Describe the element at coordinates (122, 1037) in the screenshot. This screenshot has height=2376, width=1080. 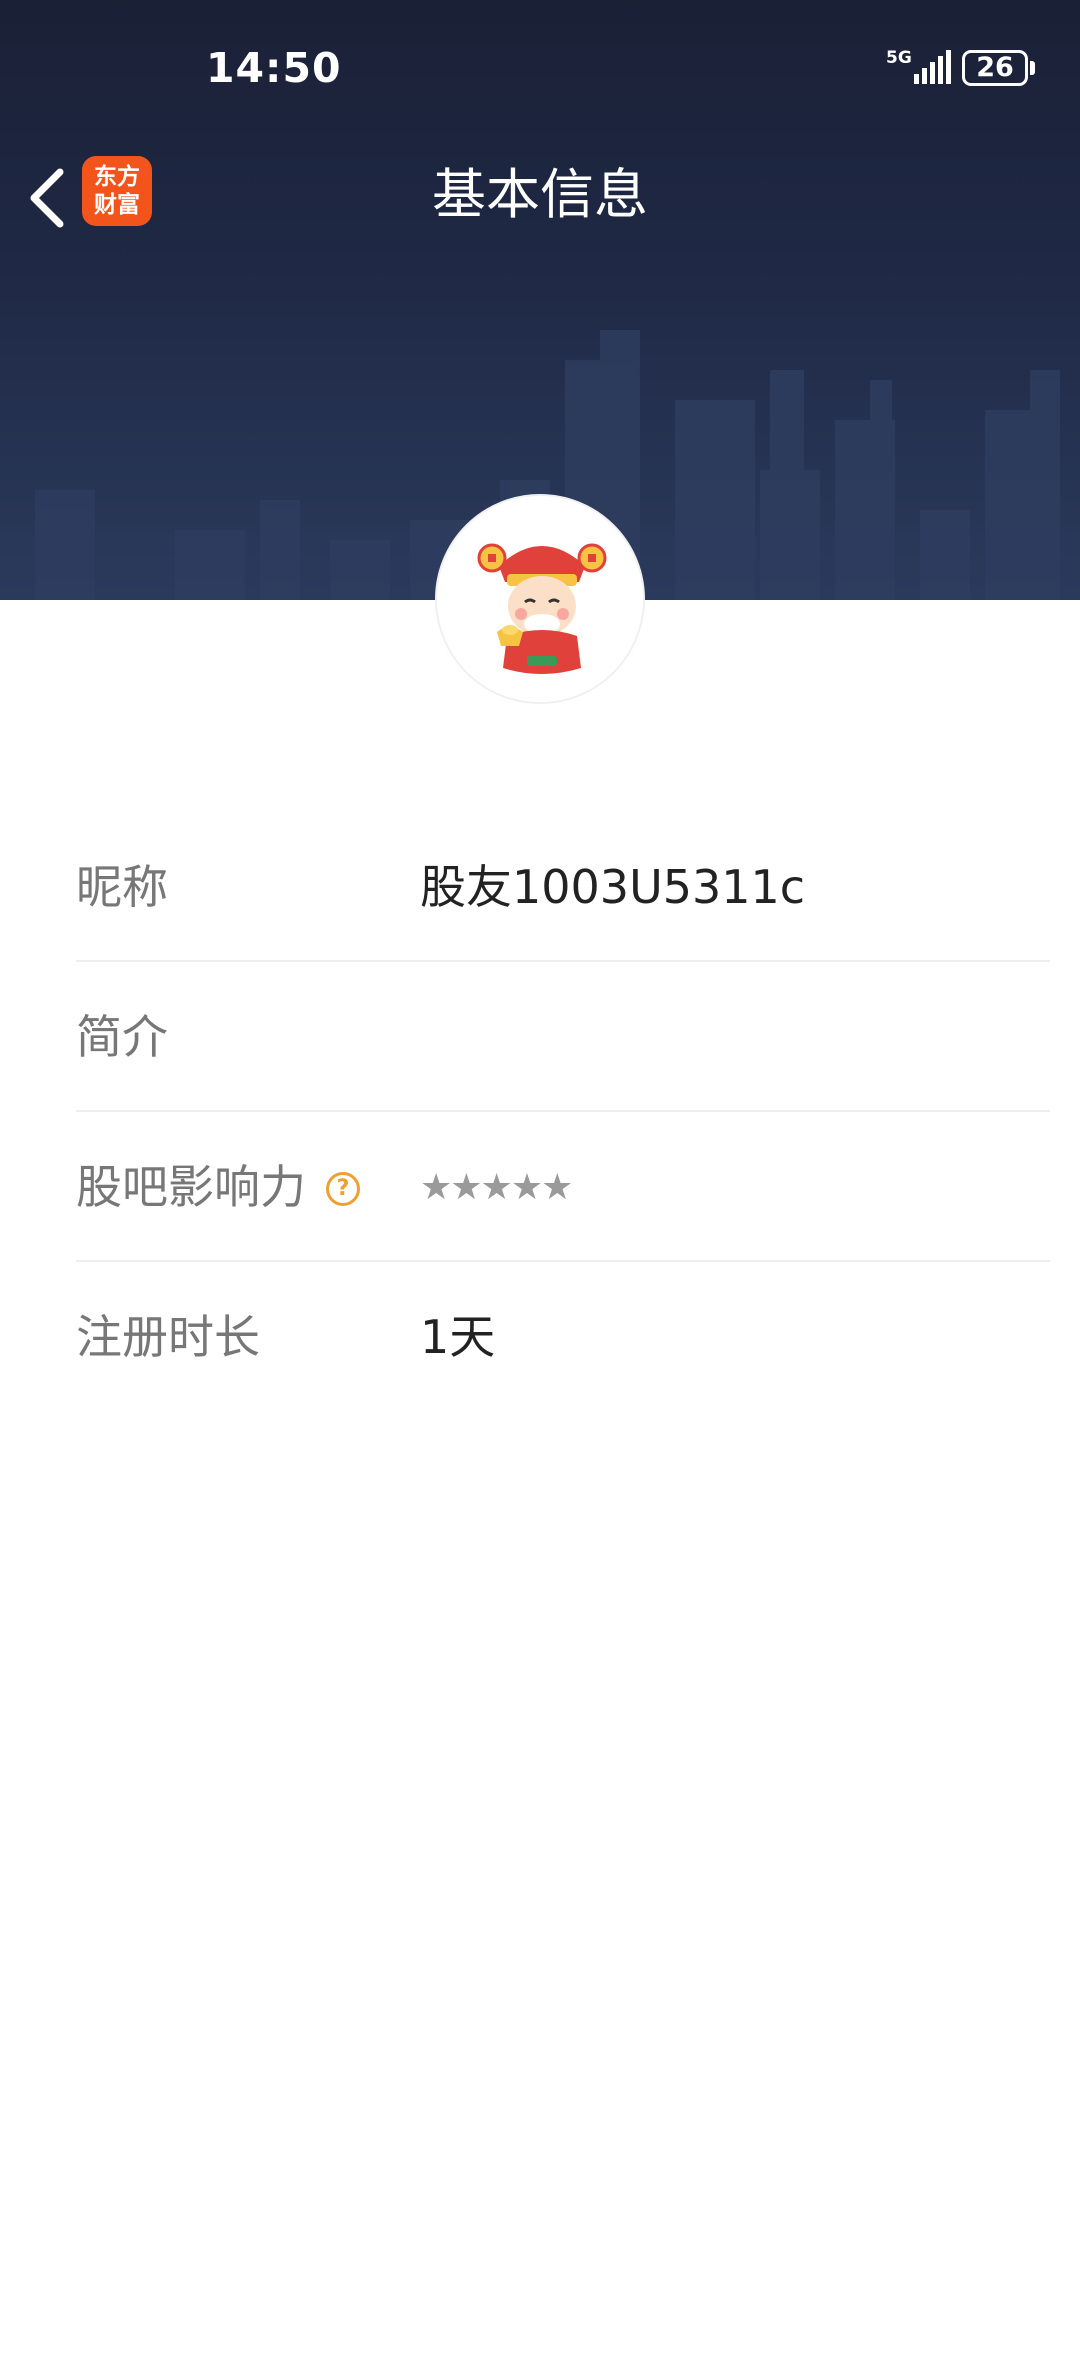
I see `bio-label: 简介` at that location.